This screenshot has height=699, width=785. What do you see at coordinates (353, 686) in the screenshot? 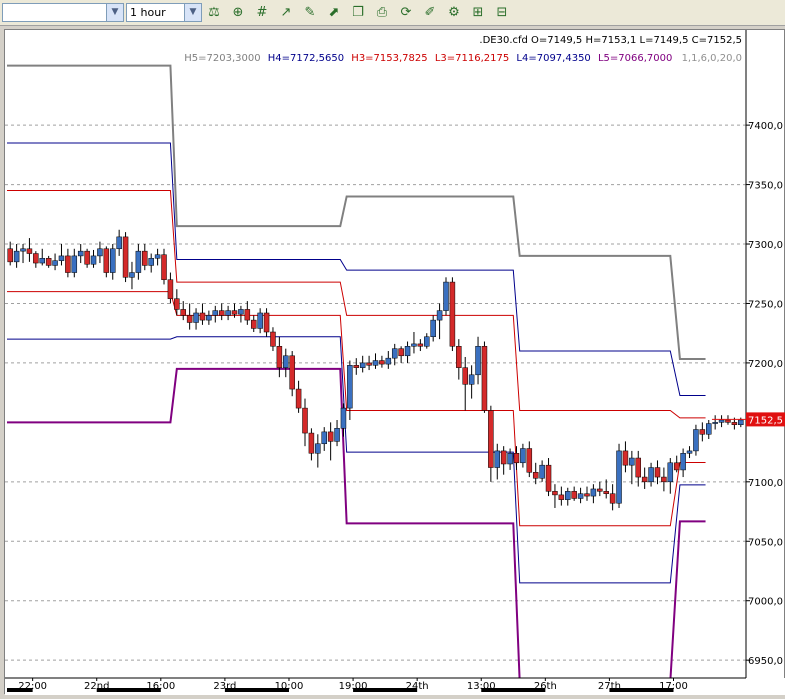
I see `x-tick-label: 19:00` at bounding box center [353, 686].